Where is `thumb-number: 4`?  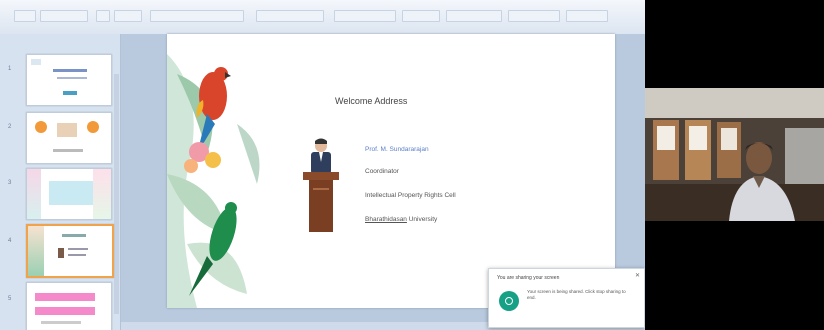
thumb-number: 4 is located at coordinates (10, 241).